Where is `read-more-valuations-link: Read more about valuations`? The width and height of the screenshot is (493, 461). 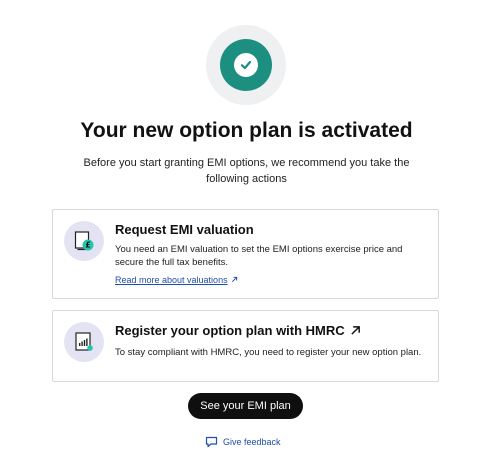
read-more-valuations-link: Read more about valuations is located at coordinates (176, 280).